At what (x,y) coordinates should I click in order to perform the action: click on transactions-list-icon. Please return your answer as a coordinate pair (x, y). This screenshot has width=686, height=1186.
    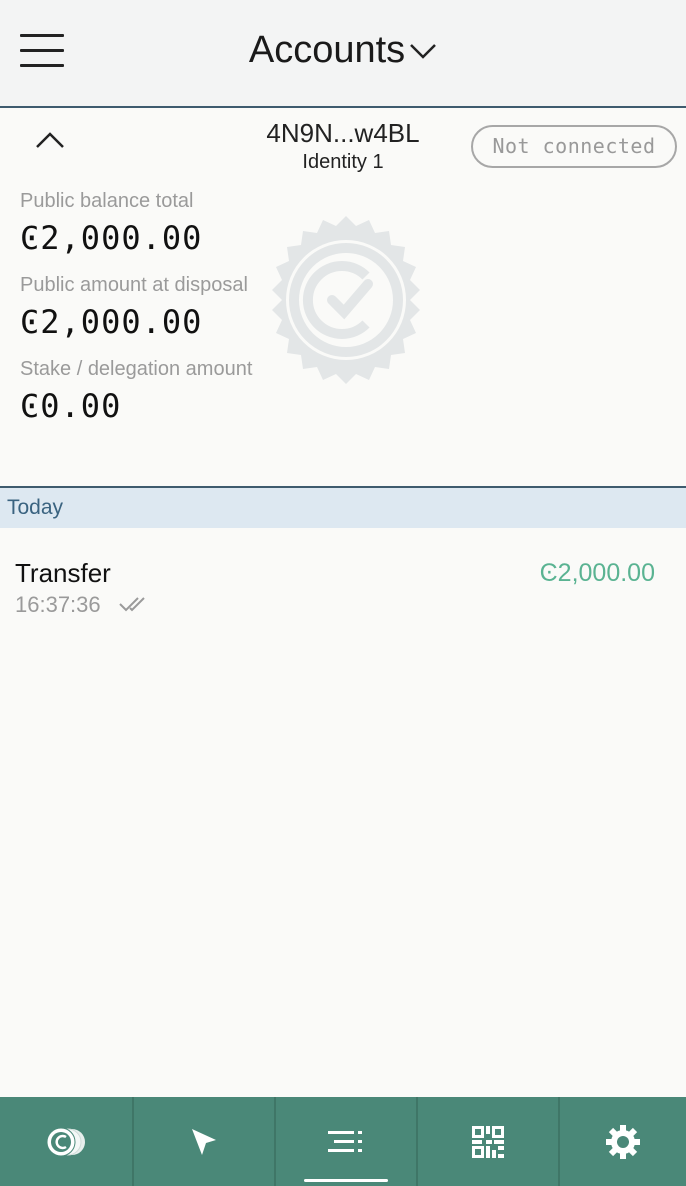
    Looking at the image, I should click on (345, 1141).